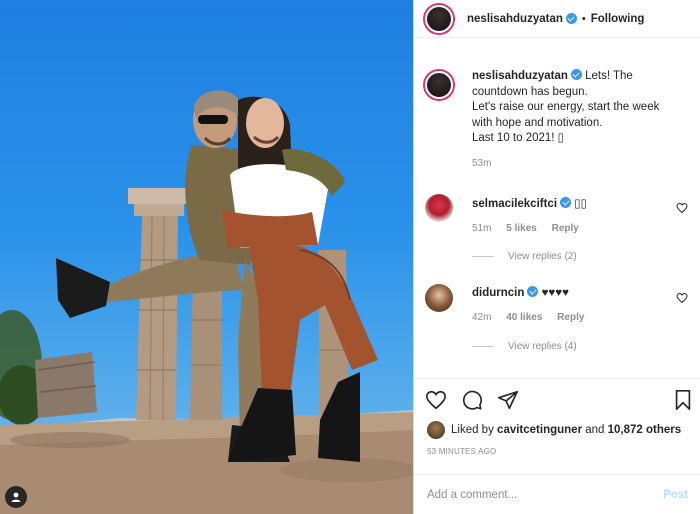 Image resolution: width=700 pixels, height=514 pixels. Describe the element at coordinates (618, 19) in the screenshot. I see `following-button: Following` at that location.